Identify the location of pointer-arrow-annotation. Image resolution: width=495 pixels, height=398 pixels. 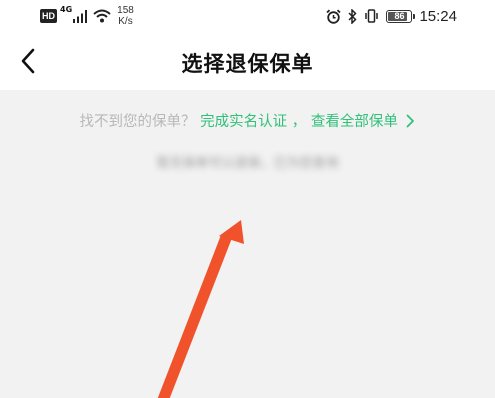
(200, 309).